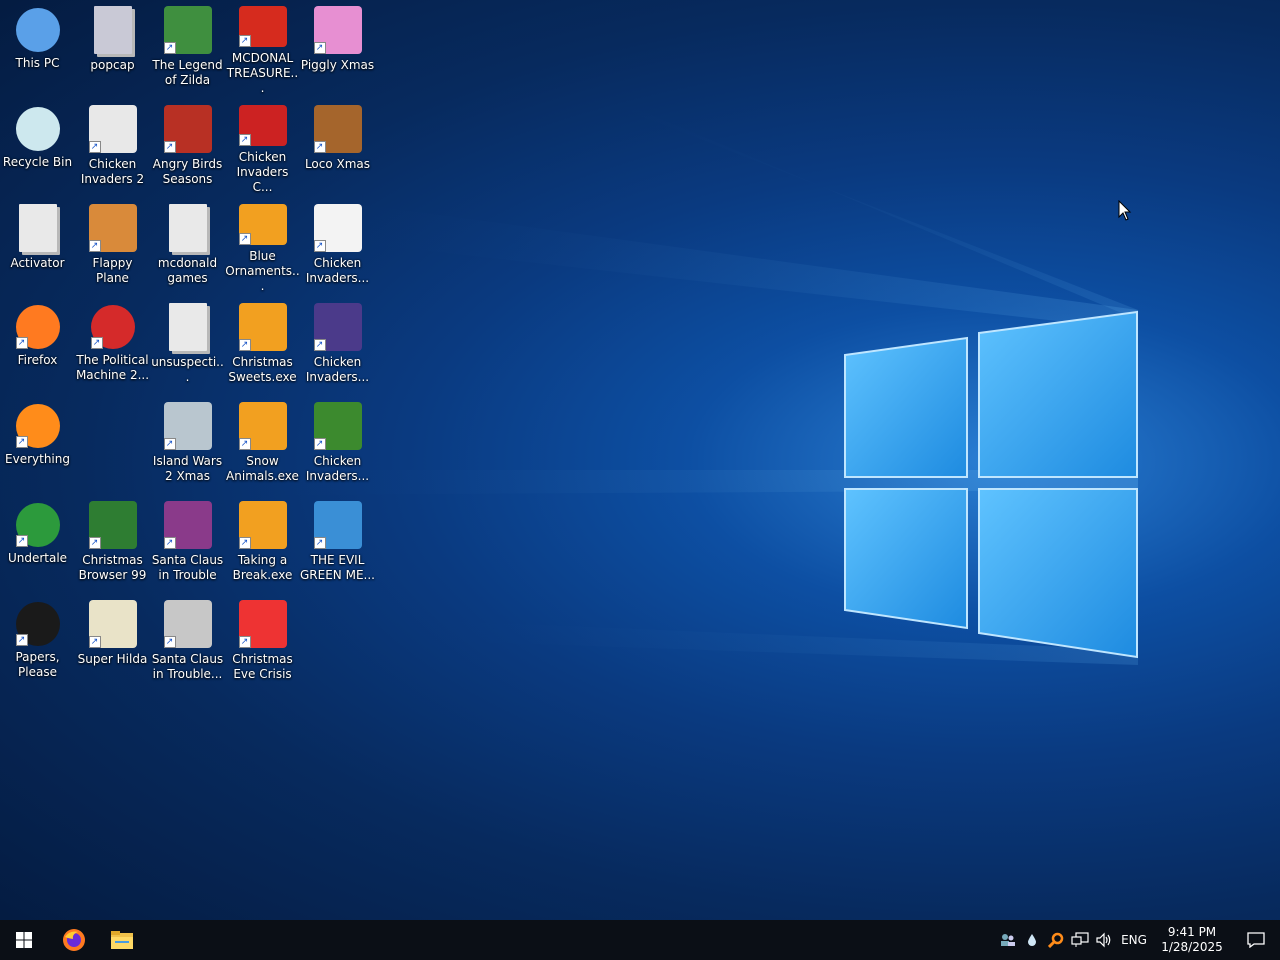 The height and width of the screenshot is (960, 1280). Describe the element at coordinates (112, 171) in the screenshot. I see `desktop-icon-label: Chicken Invaders 2` at that location.